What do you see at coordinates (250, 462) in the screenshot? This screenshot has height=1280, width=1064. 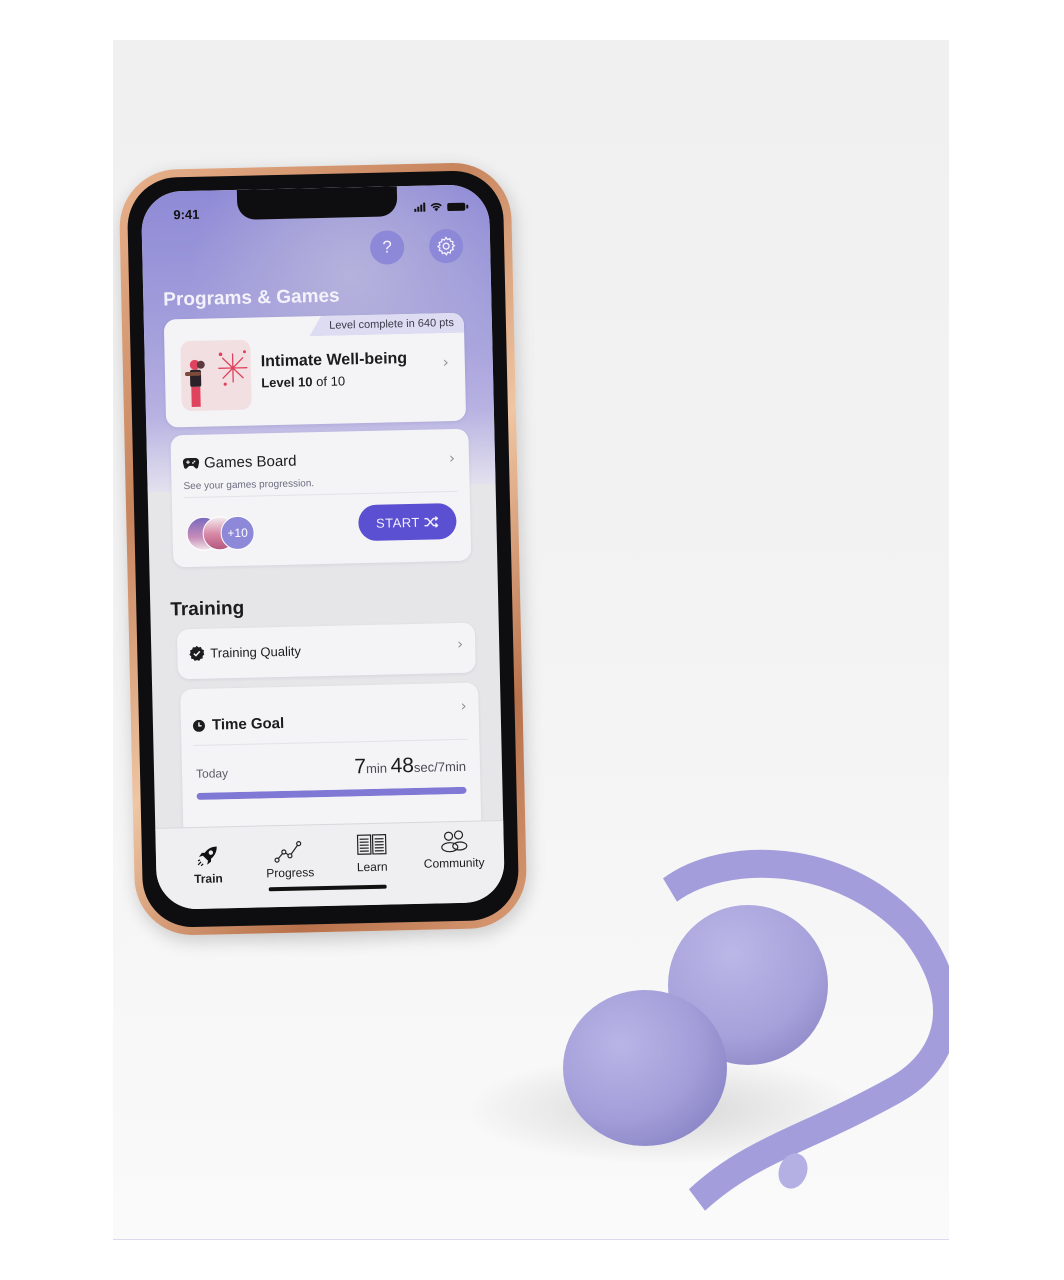 I see `games-board-label: Games Board` at bounding box center [250, 462].